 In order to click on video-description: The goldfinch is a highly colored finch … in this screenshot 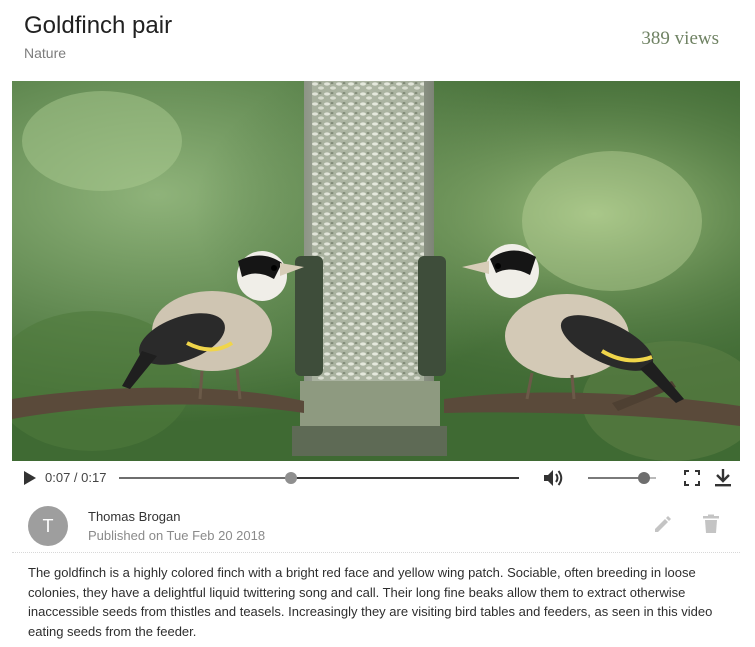, I will do `click(370, 602)`.